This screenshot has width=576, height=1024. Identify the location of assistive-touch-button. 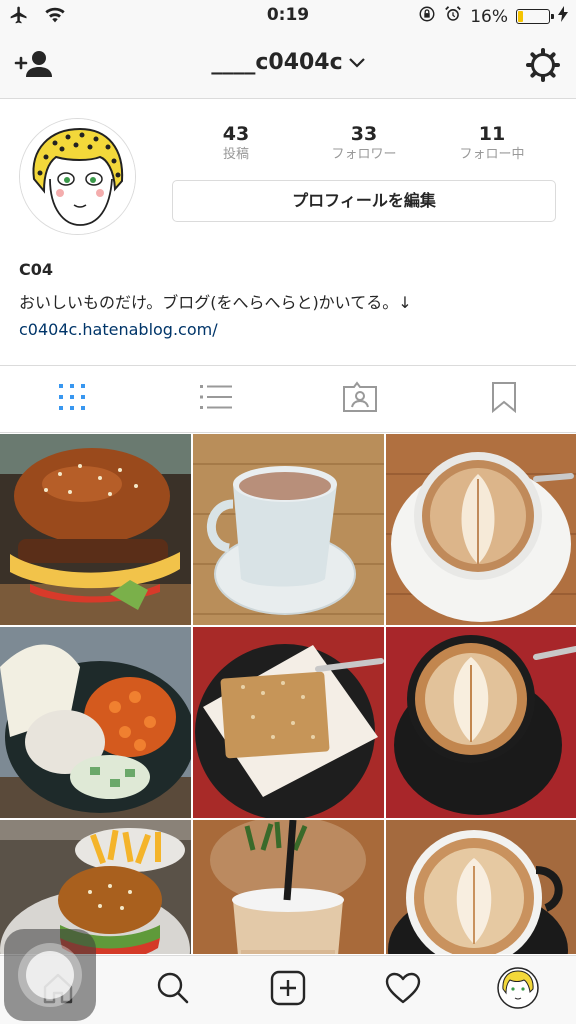
(50, 975).